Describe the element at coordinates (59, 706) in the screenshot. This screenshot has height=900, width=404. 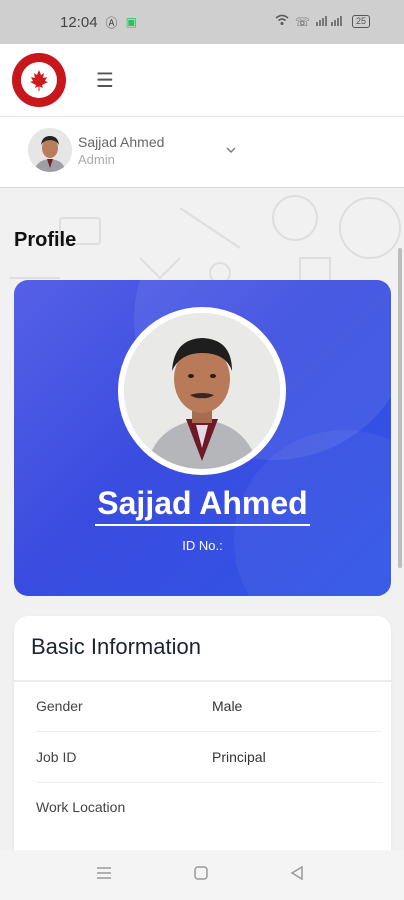
I see `info-label: Gender` at that location.